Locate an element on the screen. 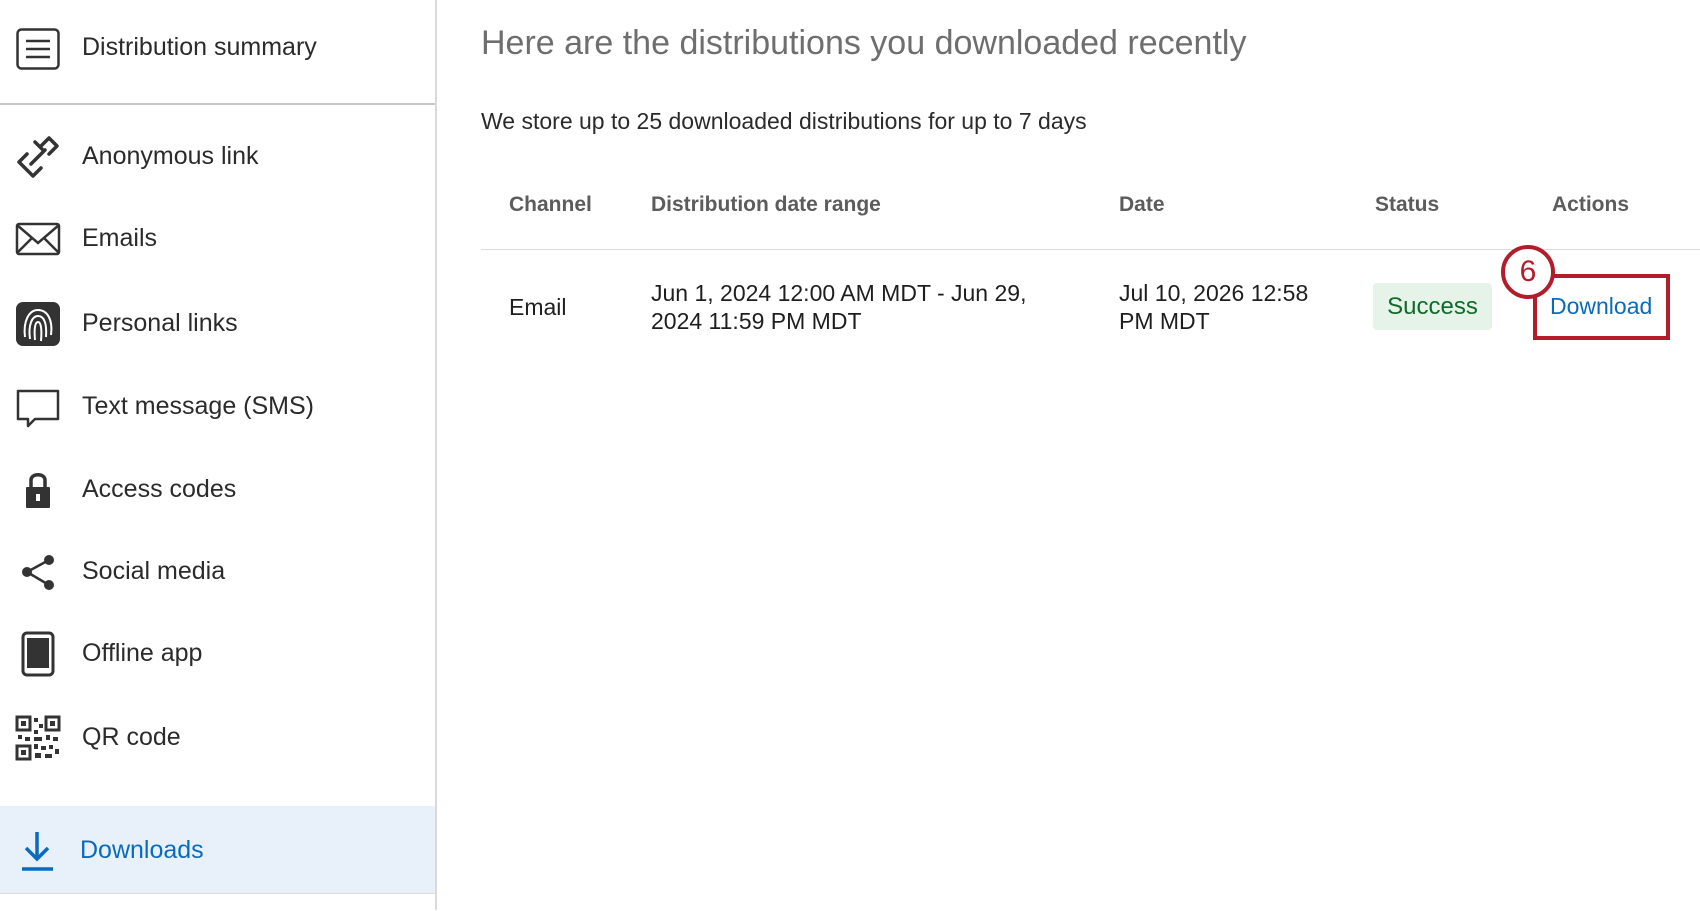 The image size is (1700, 911). sidebar-divider is located at coordinates (217, 902).